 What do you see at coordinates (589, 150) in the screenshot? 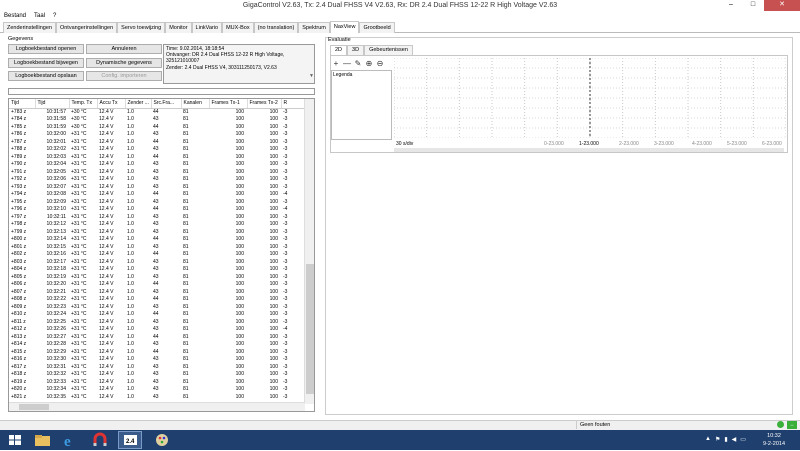
I see `chart-horizontal-scrollbar` at bounding box center [589, 150].